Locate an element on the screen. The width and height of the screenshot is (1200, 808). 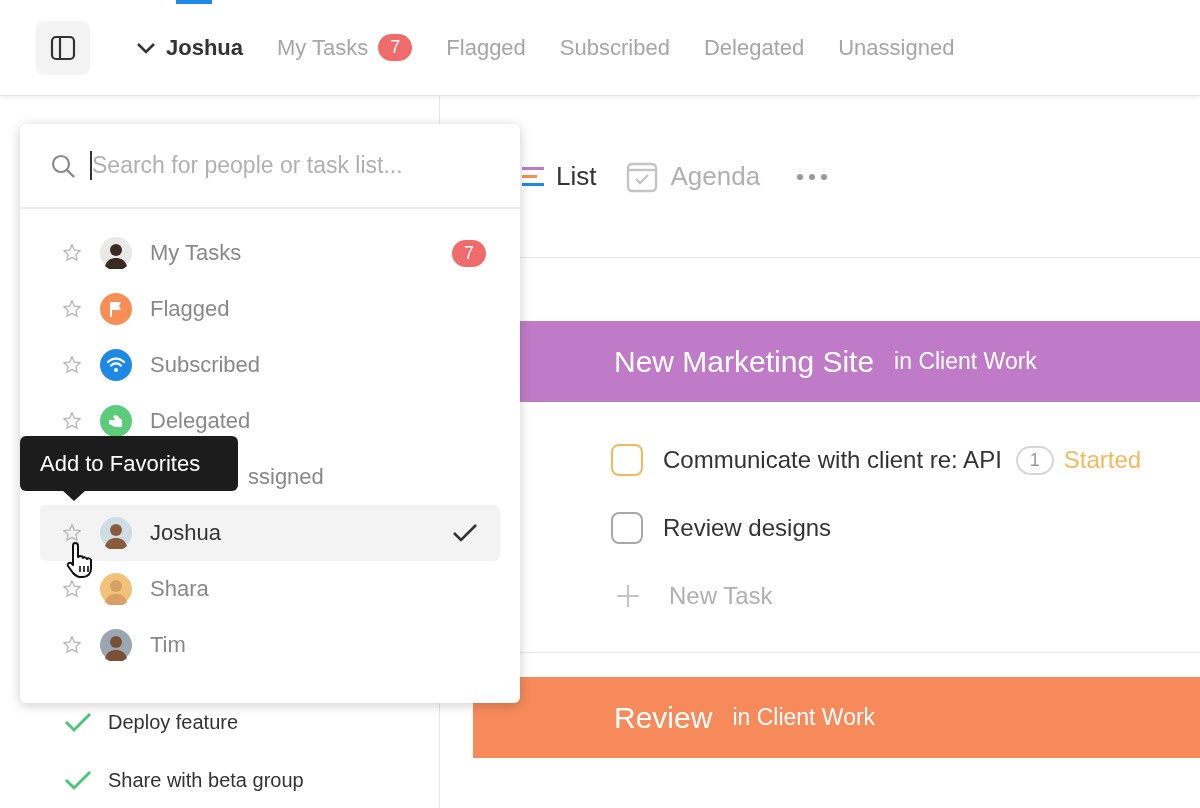
sidebar-toggle-button is located at coordinates (63, 47).